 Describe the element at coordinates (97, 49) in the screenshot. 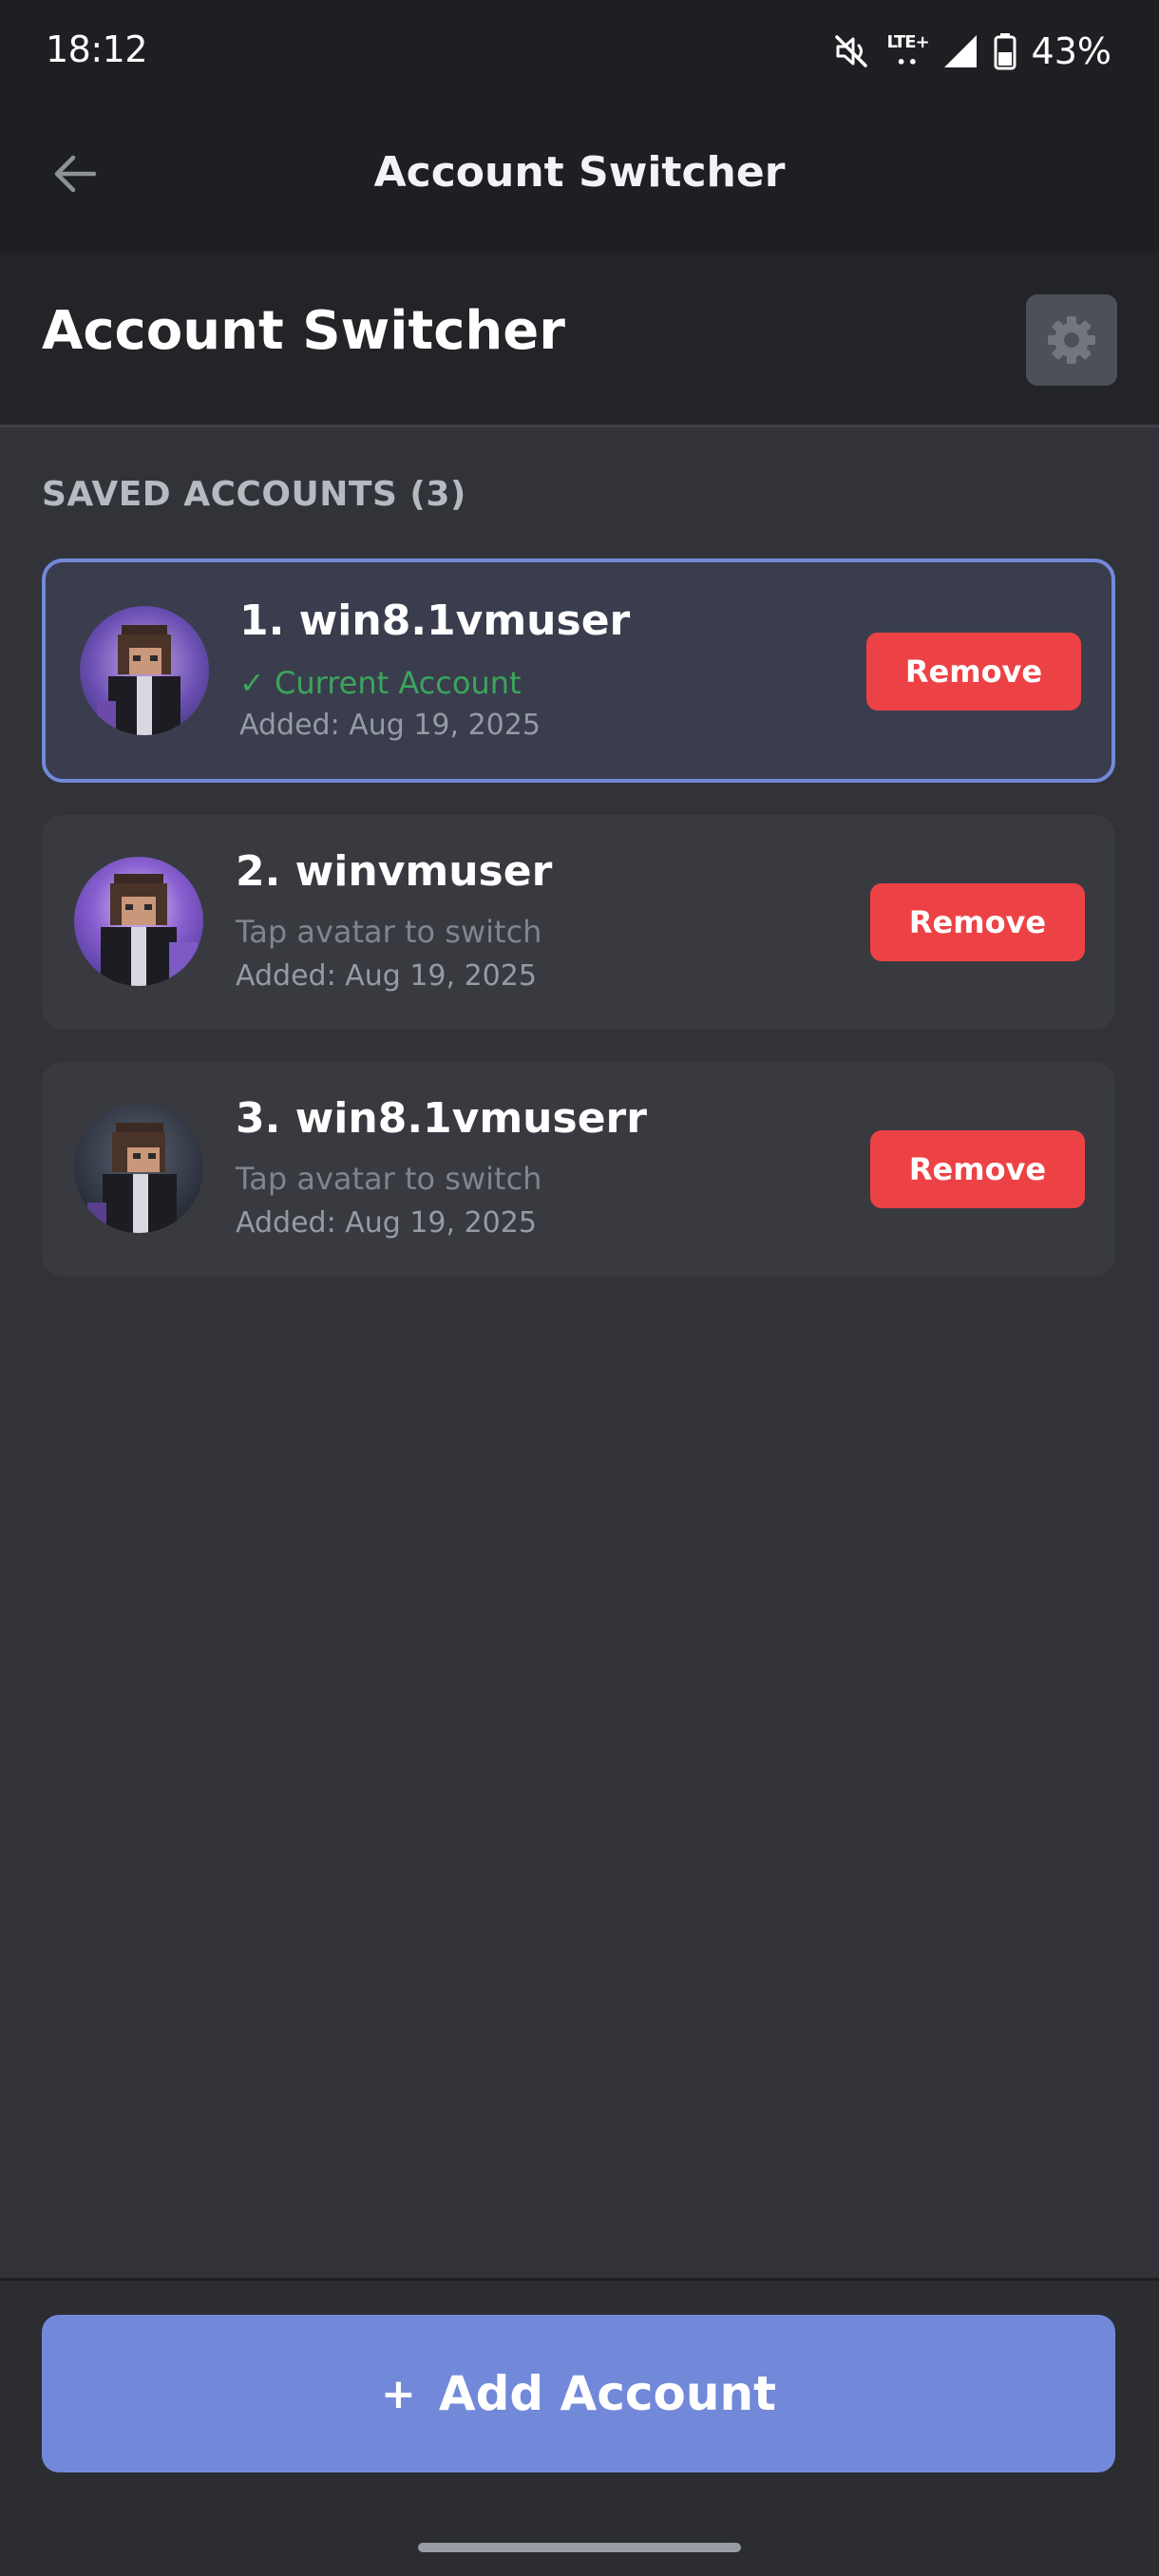

I see `status-time: 18:12` at that location.